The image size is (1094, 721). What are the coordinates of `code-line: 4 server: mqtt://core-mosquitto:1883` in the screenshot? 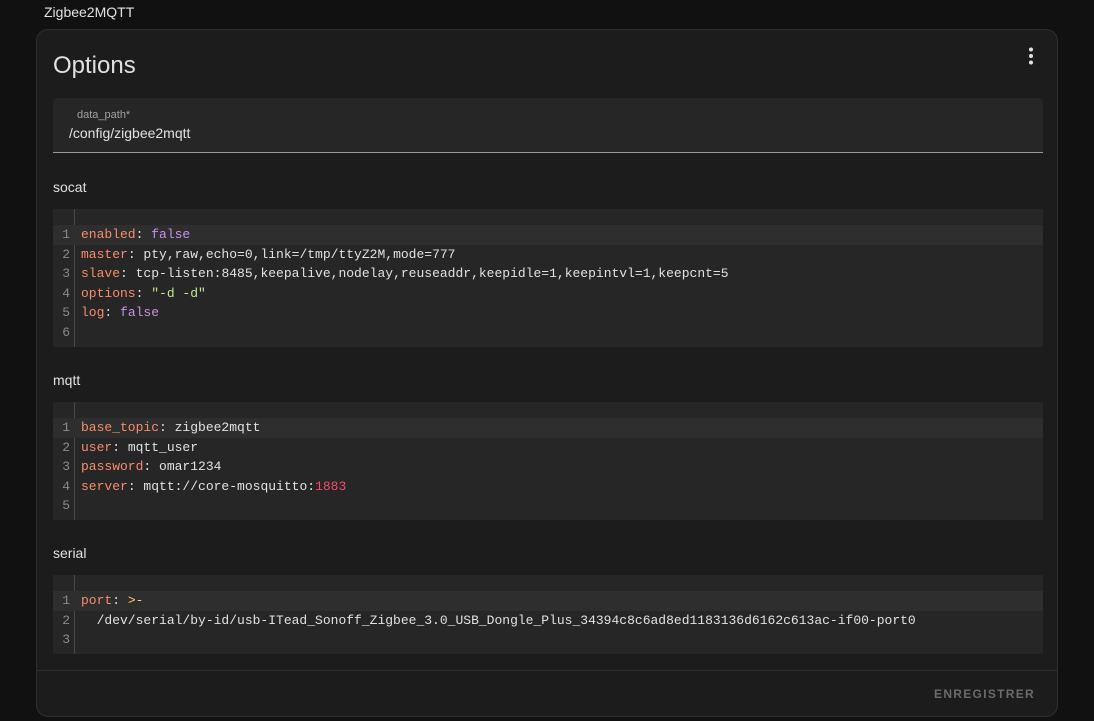 It's located at (548, 487).